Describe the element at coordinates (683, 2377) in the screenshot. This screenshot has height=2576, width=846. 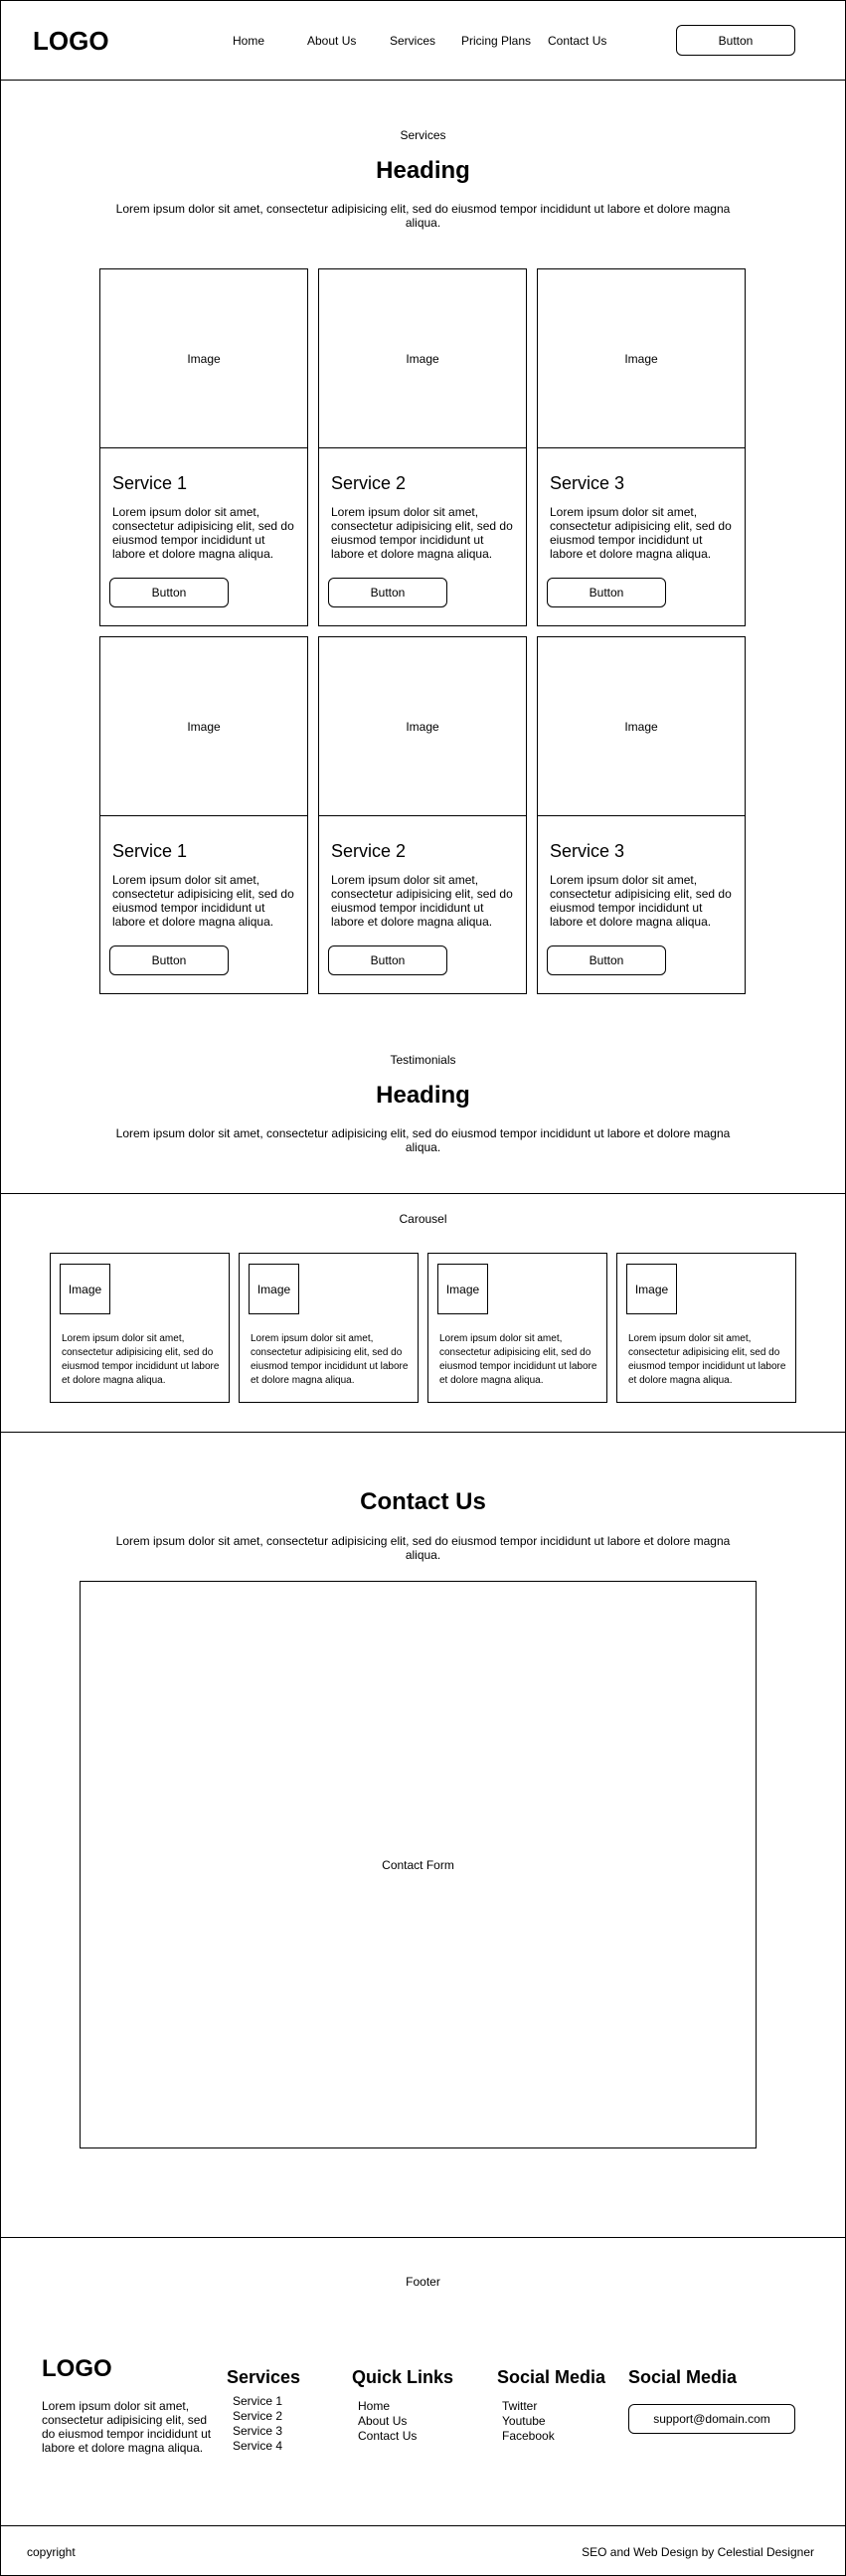
I see `footer-social-title-2: Social Media` at that location.